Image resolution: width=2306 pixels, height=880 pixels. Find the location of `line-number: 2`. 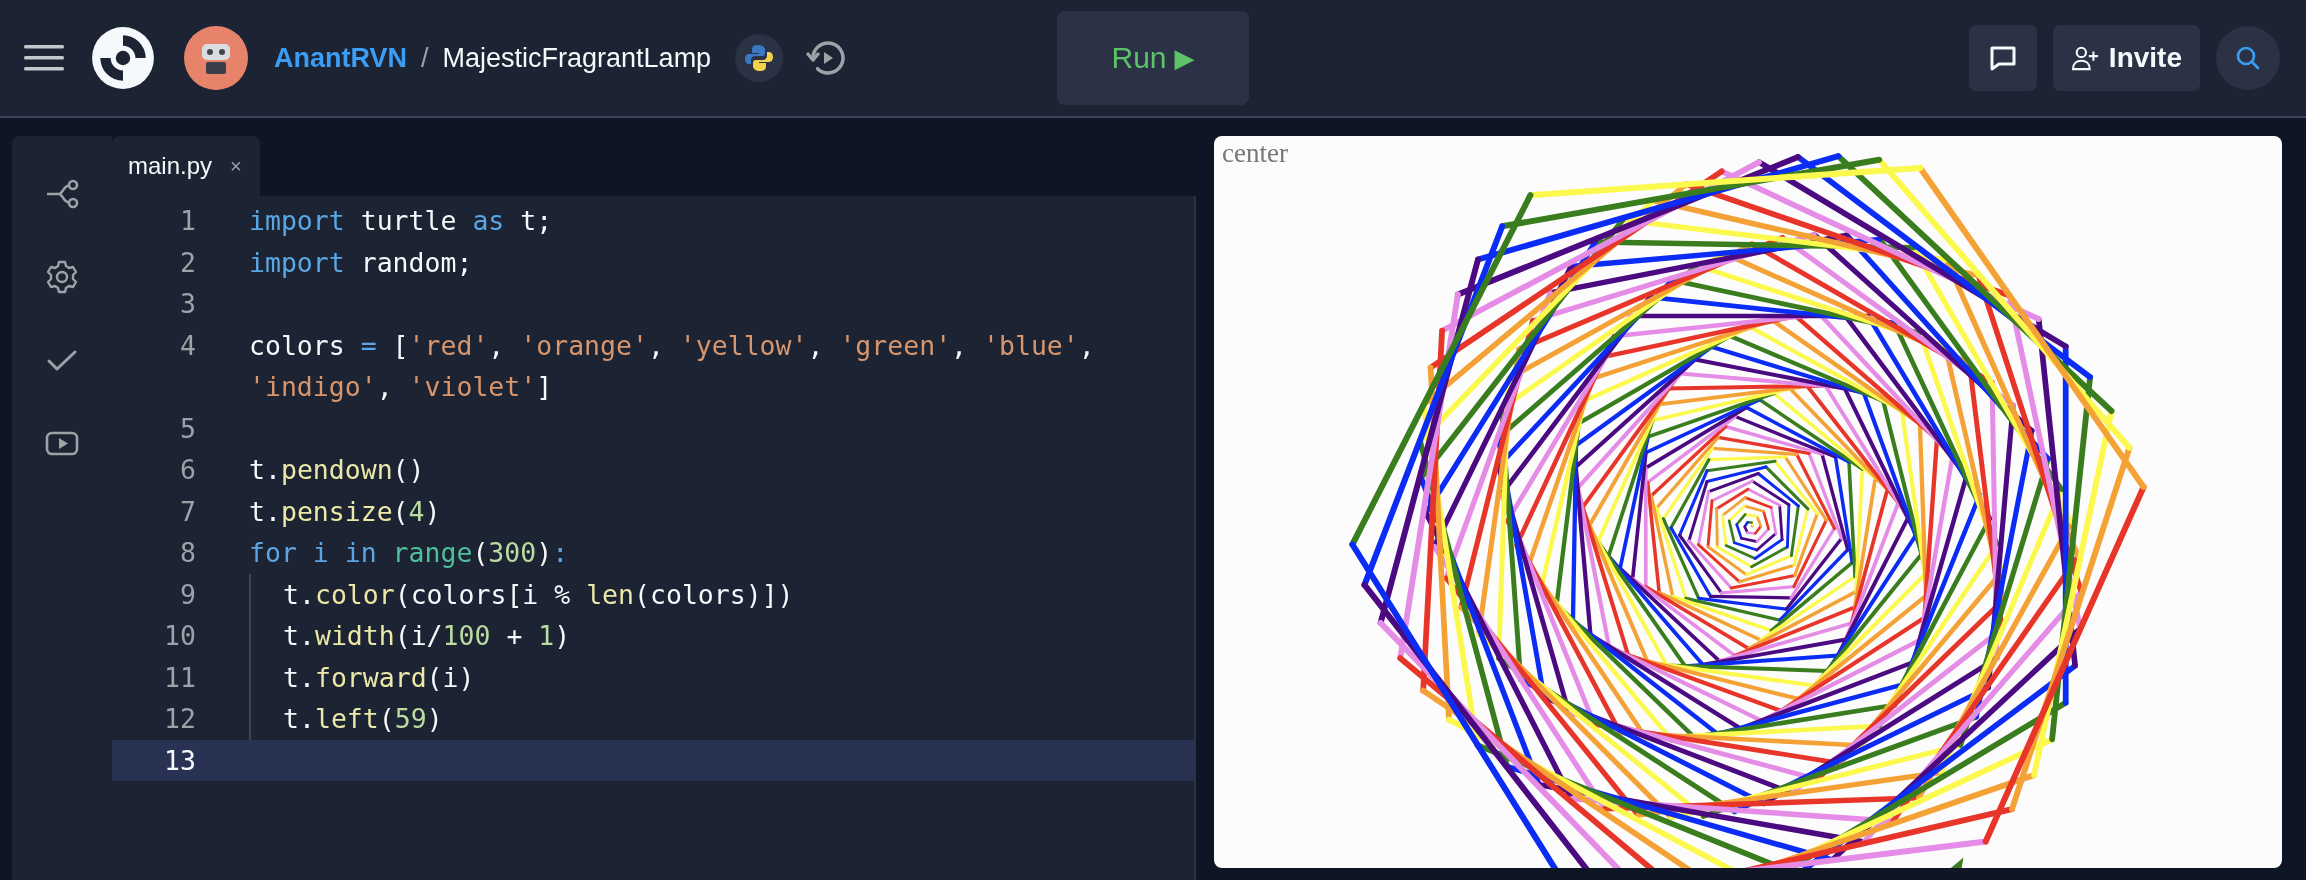

line-number: 2 is located at coordinates (187, 262).